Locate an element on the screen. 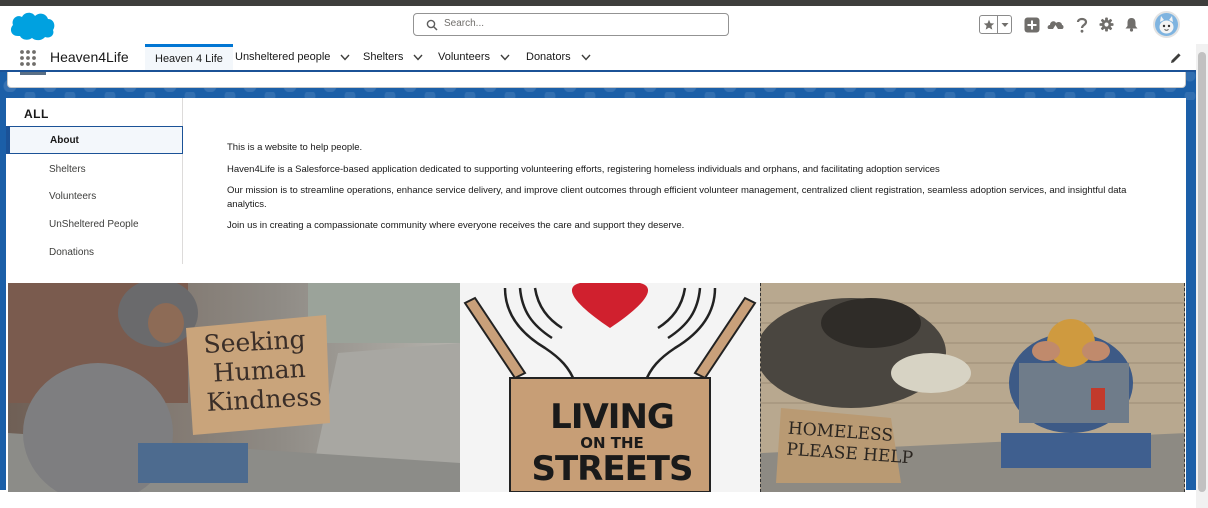 This screenshot has width=1208, height=508. vertical-nav-item-label: Donations is located at coordinates (72, 252).